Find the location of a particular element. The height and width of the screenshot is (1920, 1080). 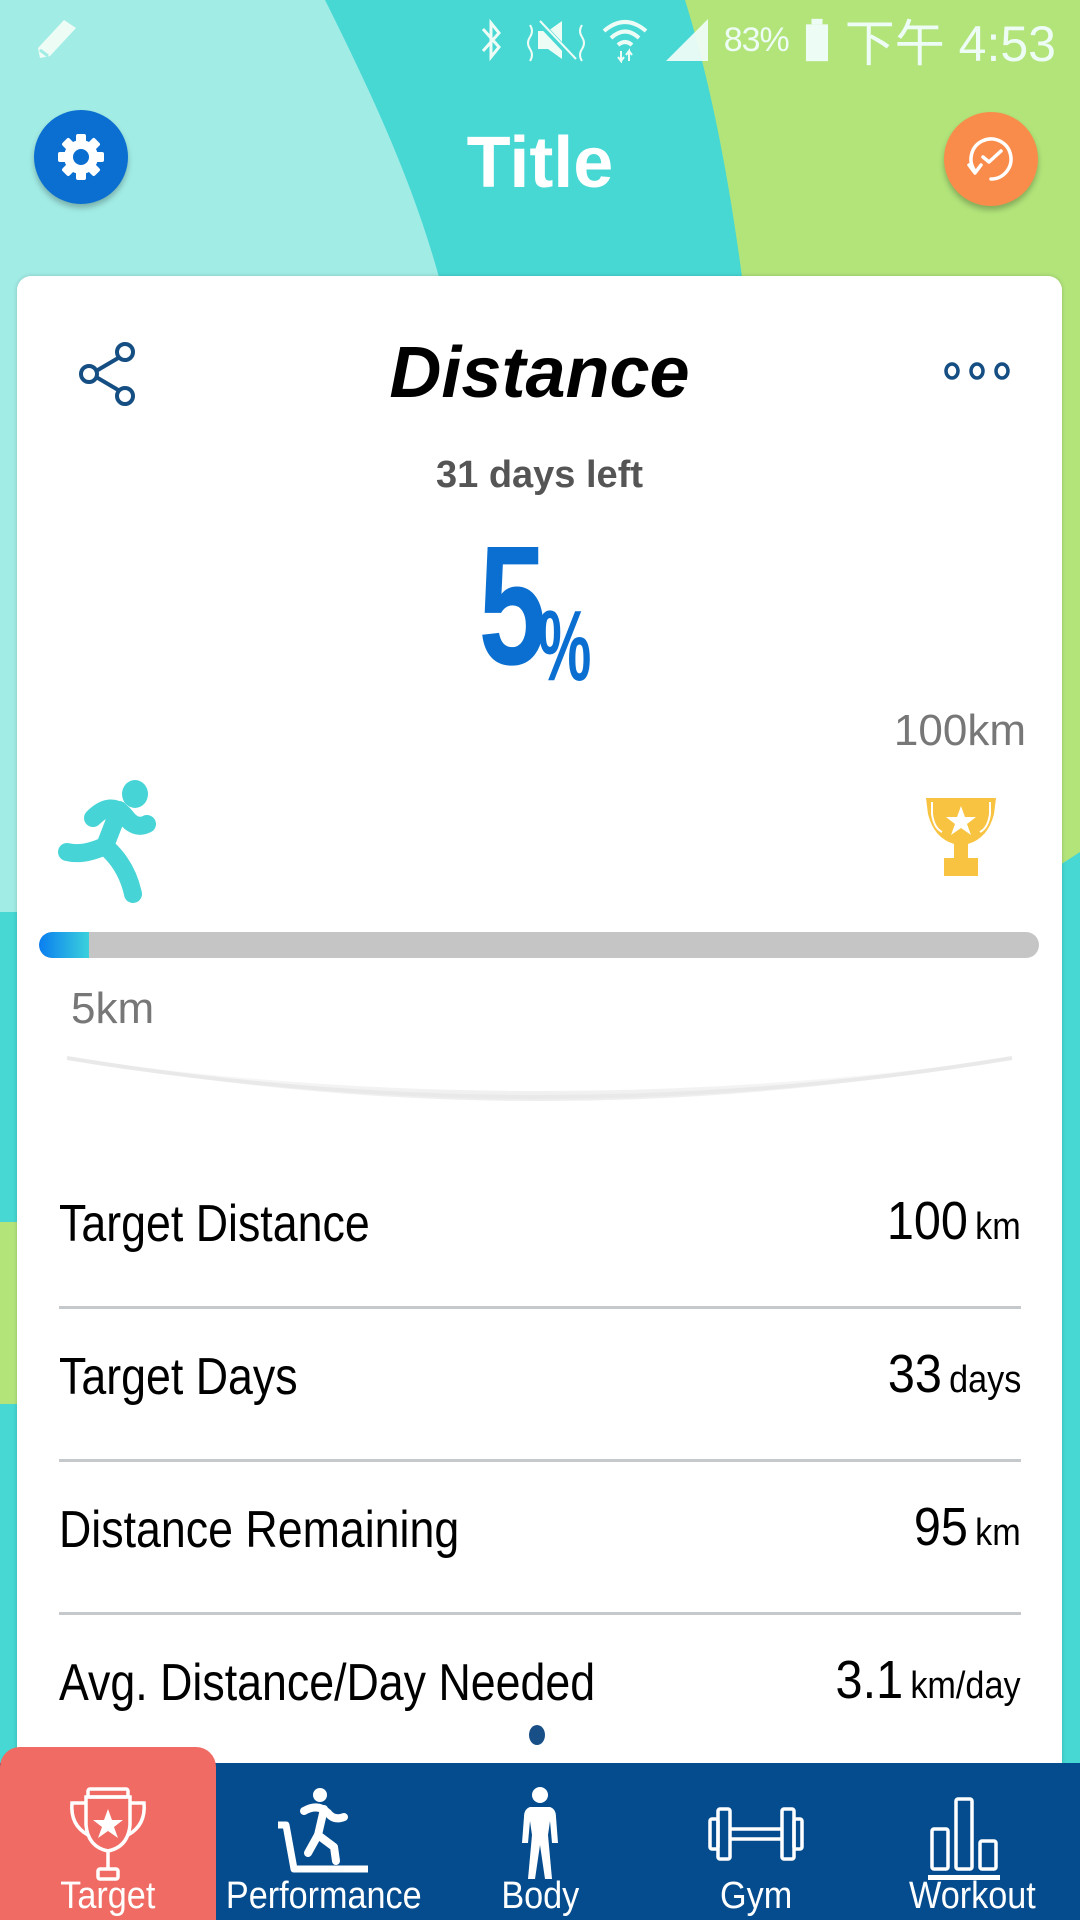

stat-label: Avg. Distance/Day Needed is located at coordinates (327, 1683).